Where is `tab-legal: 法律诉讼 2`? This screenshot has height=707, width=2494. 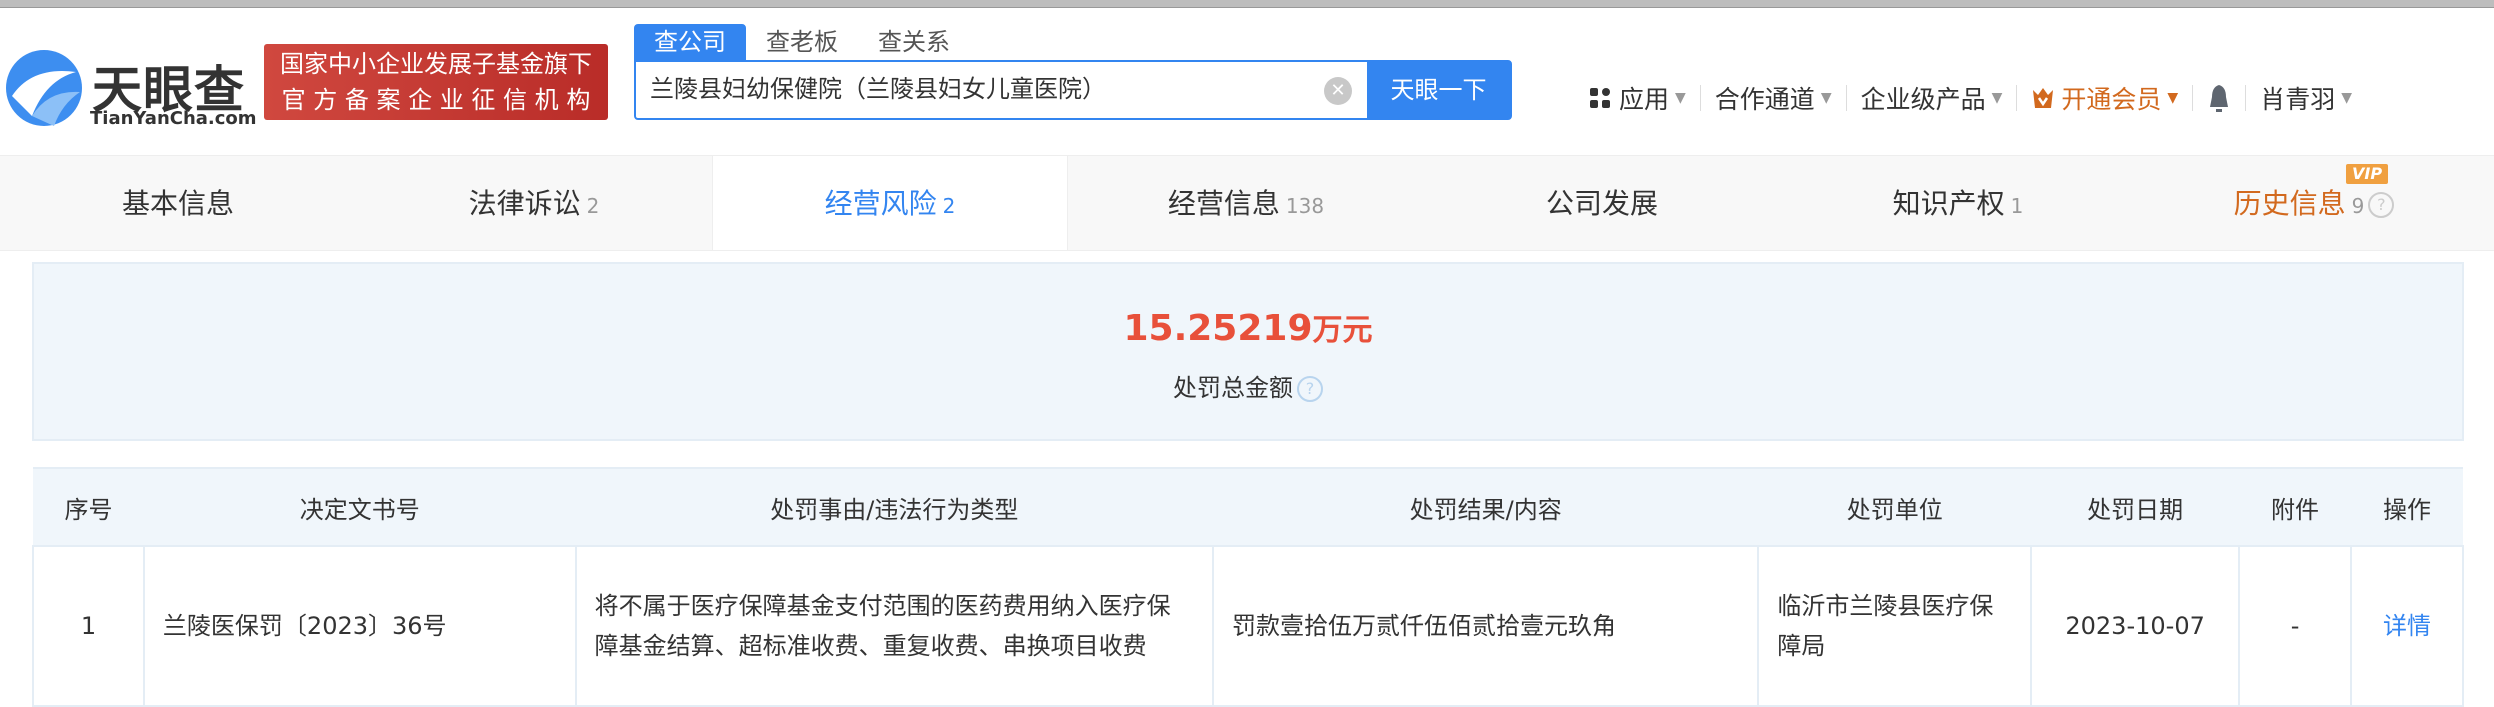 tab-legal: 法律诉讼 2 is located at coordinates (534, 203).